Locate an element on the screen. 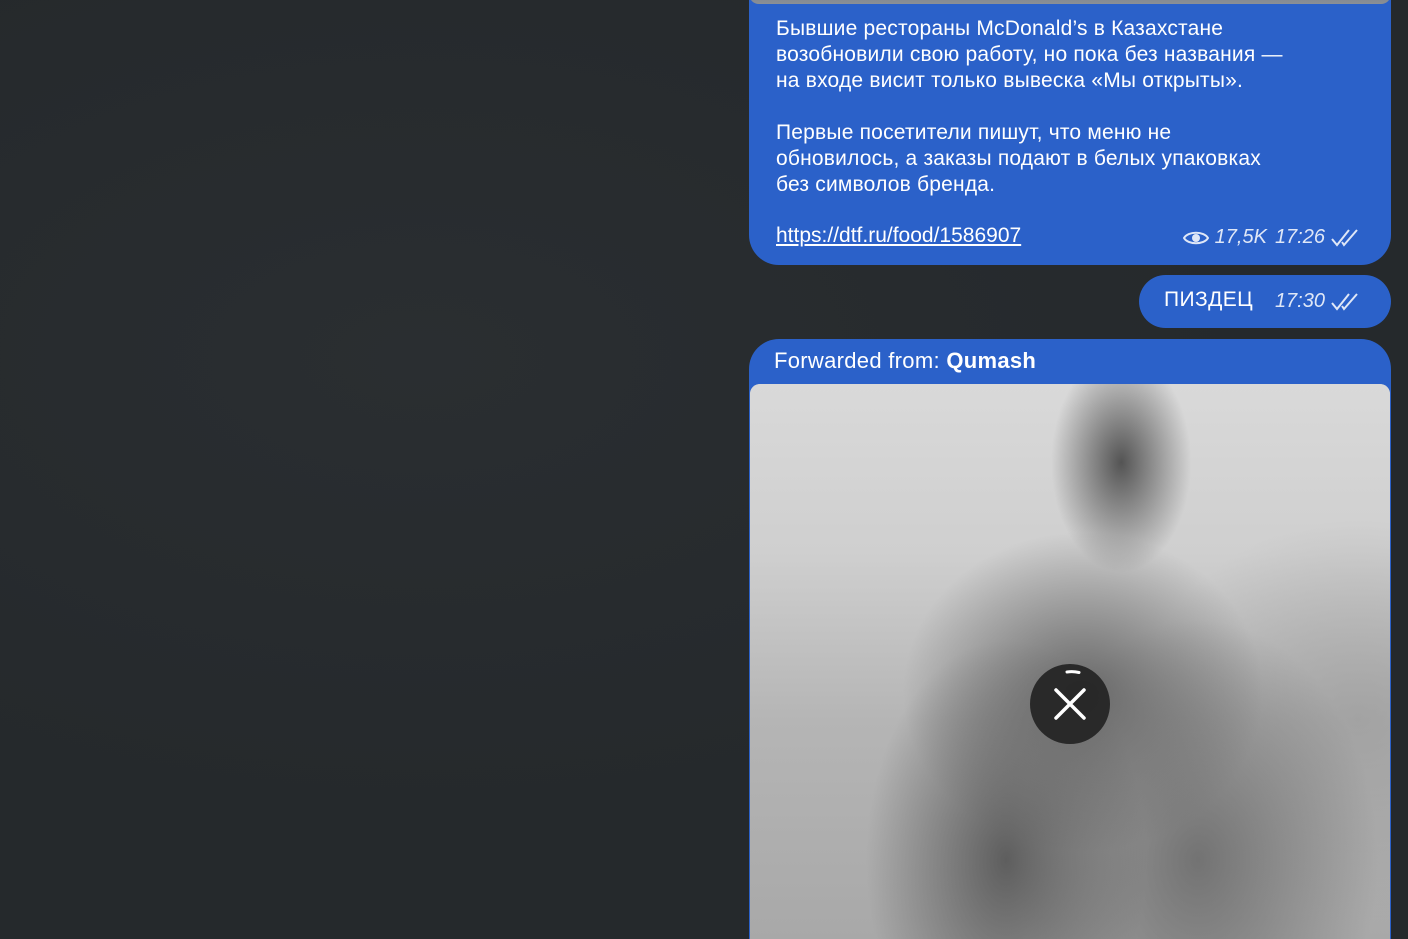  eye-icon is located at coordinates (1195, 237).